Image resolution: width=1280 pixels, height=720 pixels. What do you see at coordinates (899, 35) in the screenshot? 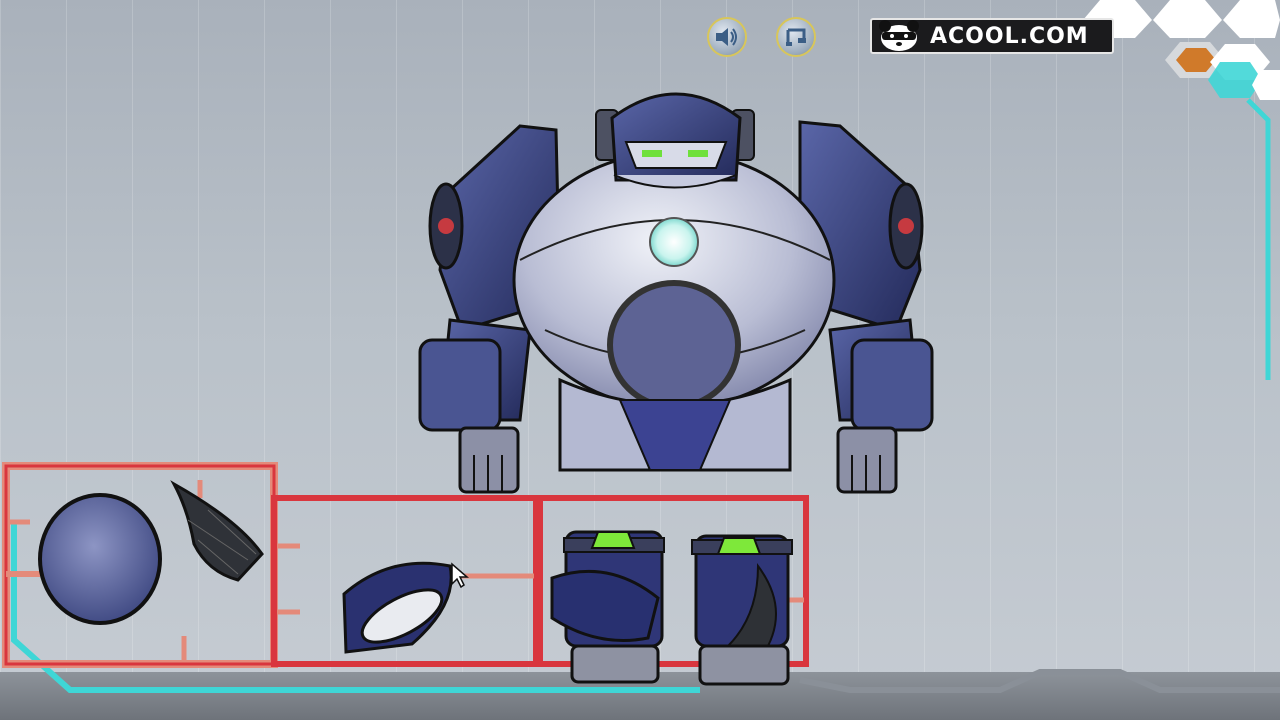
I see `panda-icon` at bounding box center [899, 35].